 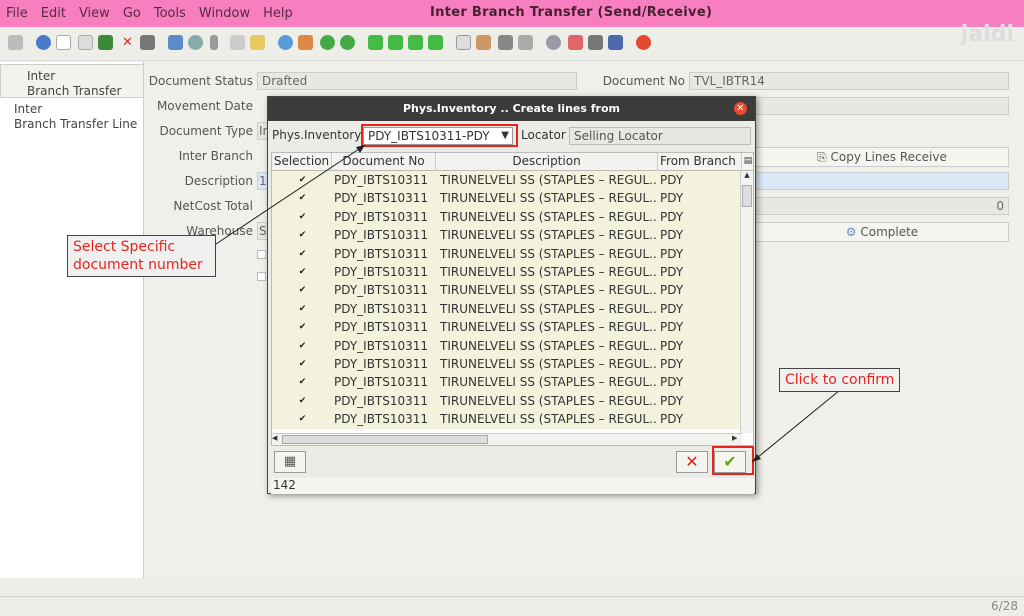 I want to click on arrow-head, so click(x=360, y=149).